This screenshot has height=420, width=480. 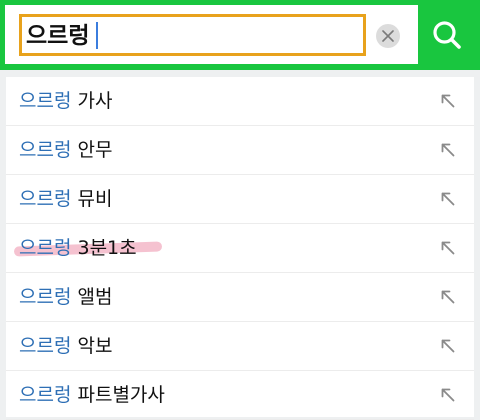 I want to click on suggestion-text: 으르렁 가사, so click(x=65, y=101).